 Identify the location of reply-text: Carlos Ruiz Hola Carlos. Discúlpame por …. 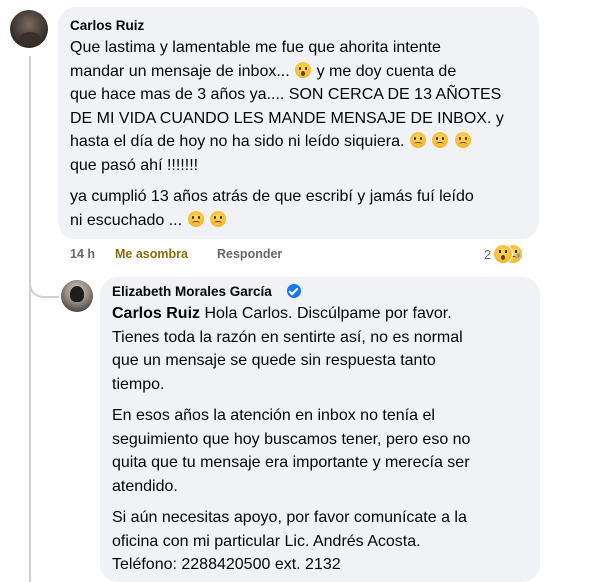
(287, 349).